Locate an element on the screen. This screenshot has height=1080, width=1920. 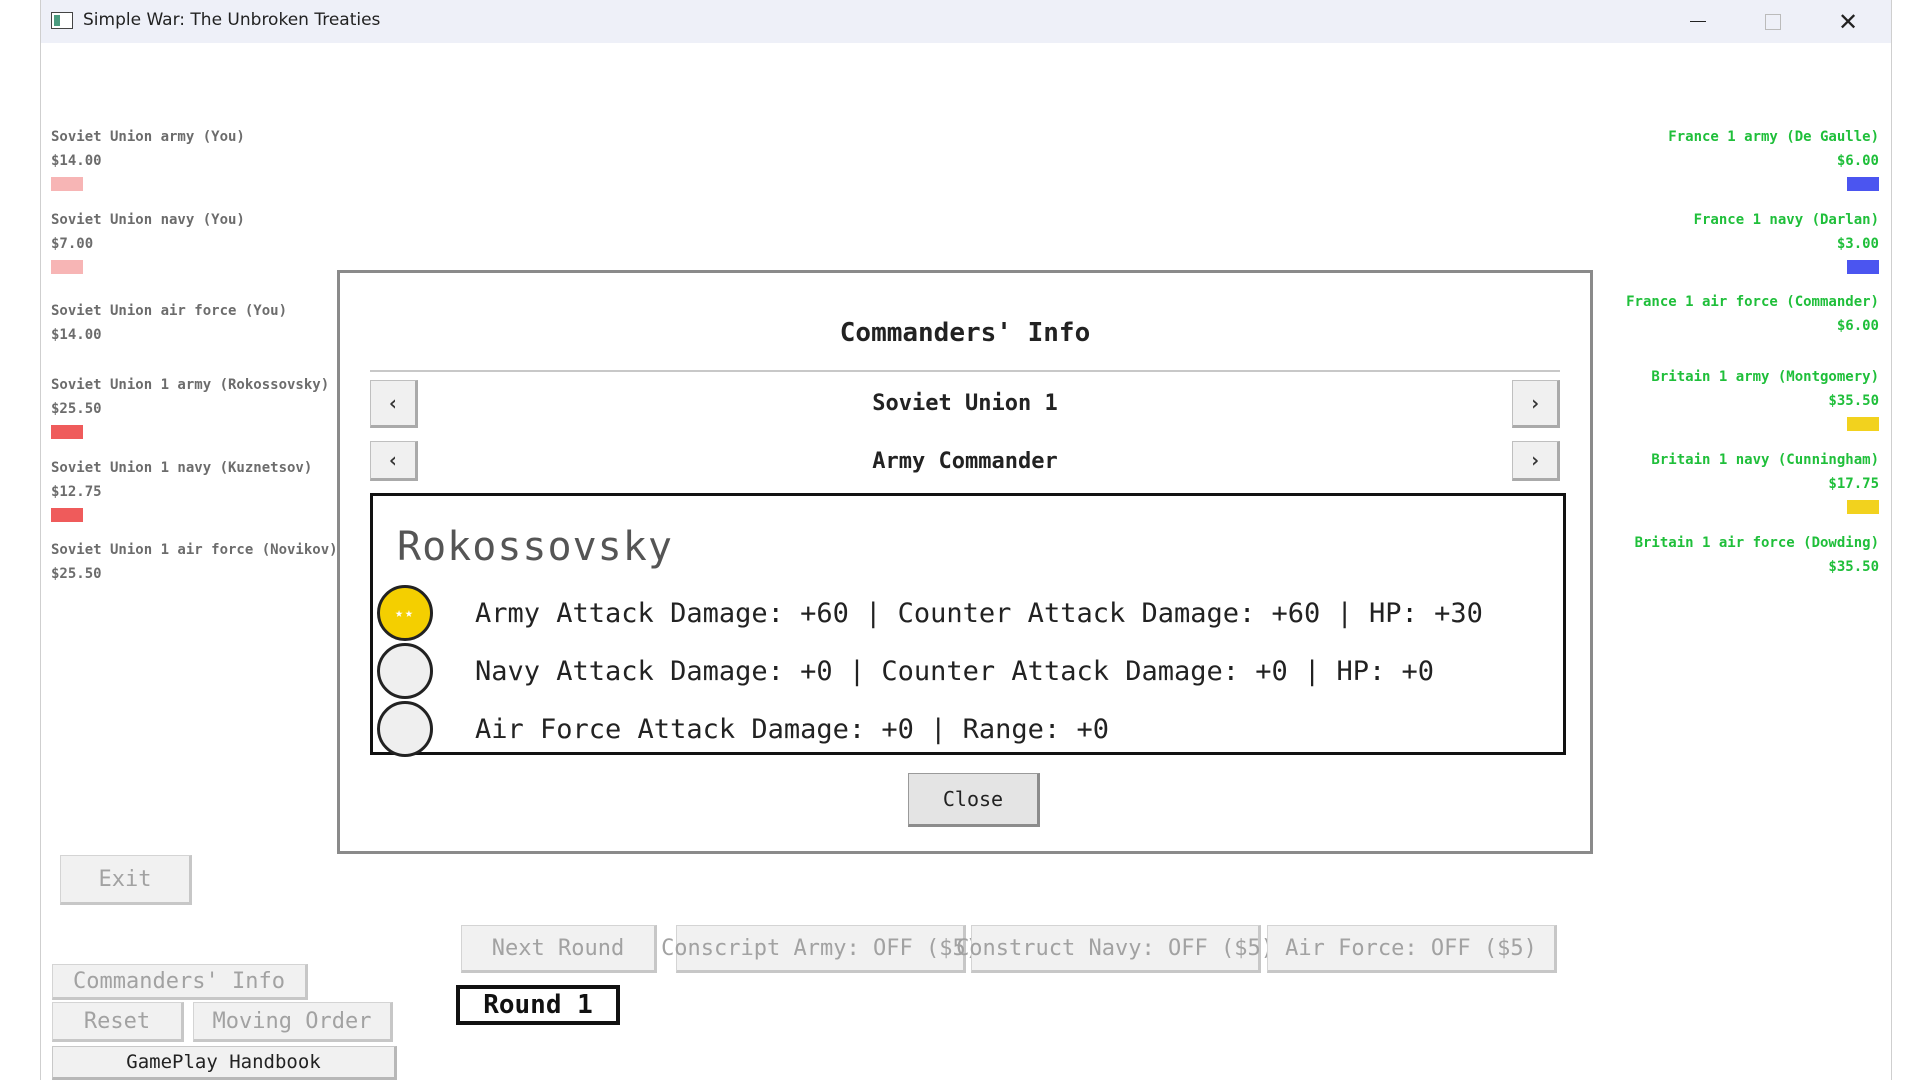
airforce-bonus-row: Air Force Attack Damage: +0 | Range: +0 is located at coordinates (743, 729).